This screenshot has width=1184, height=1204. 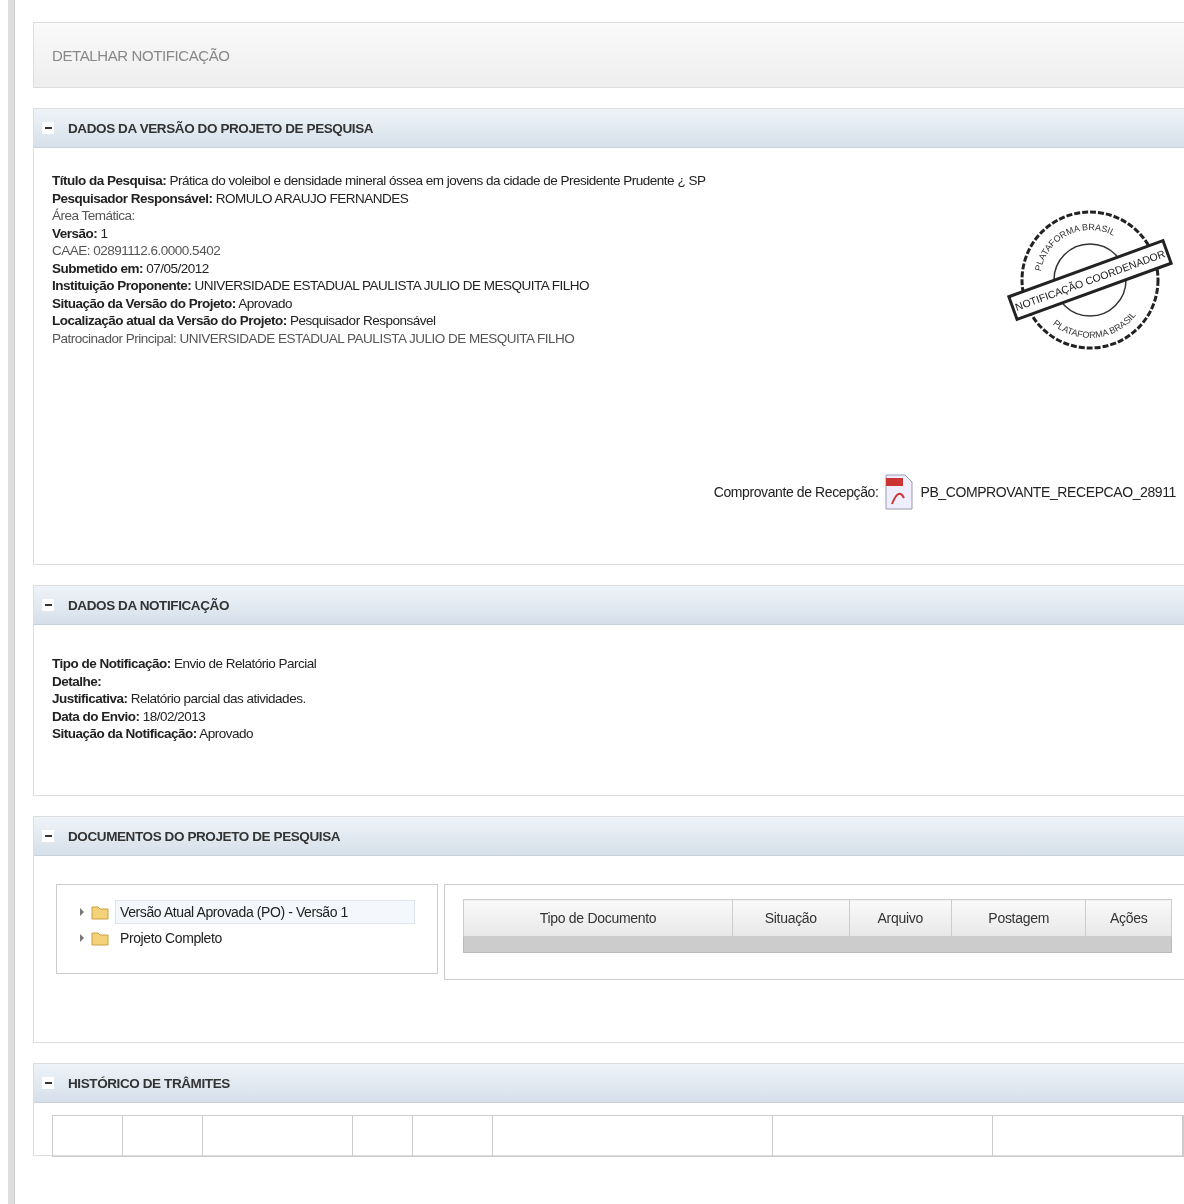 I want to click on column-header: Ações, so click(x=1129, y=918).